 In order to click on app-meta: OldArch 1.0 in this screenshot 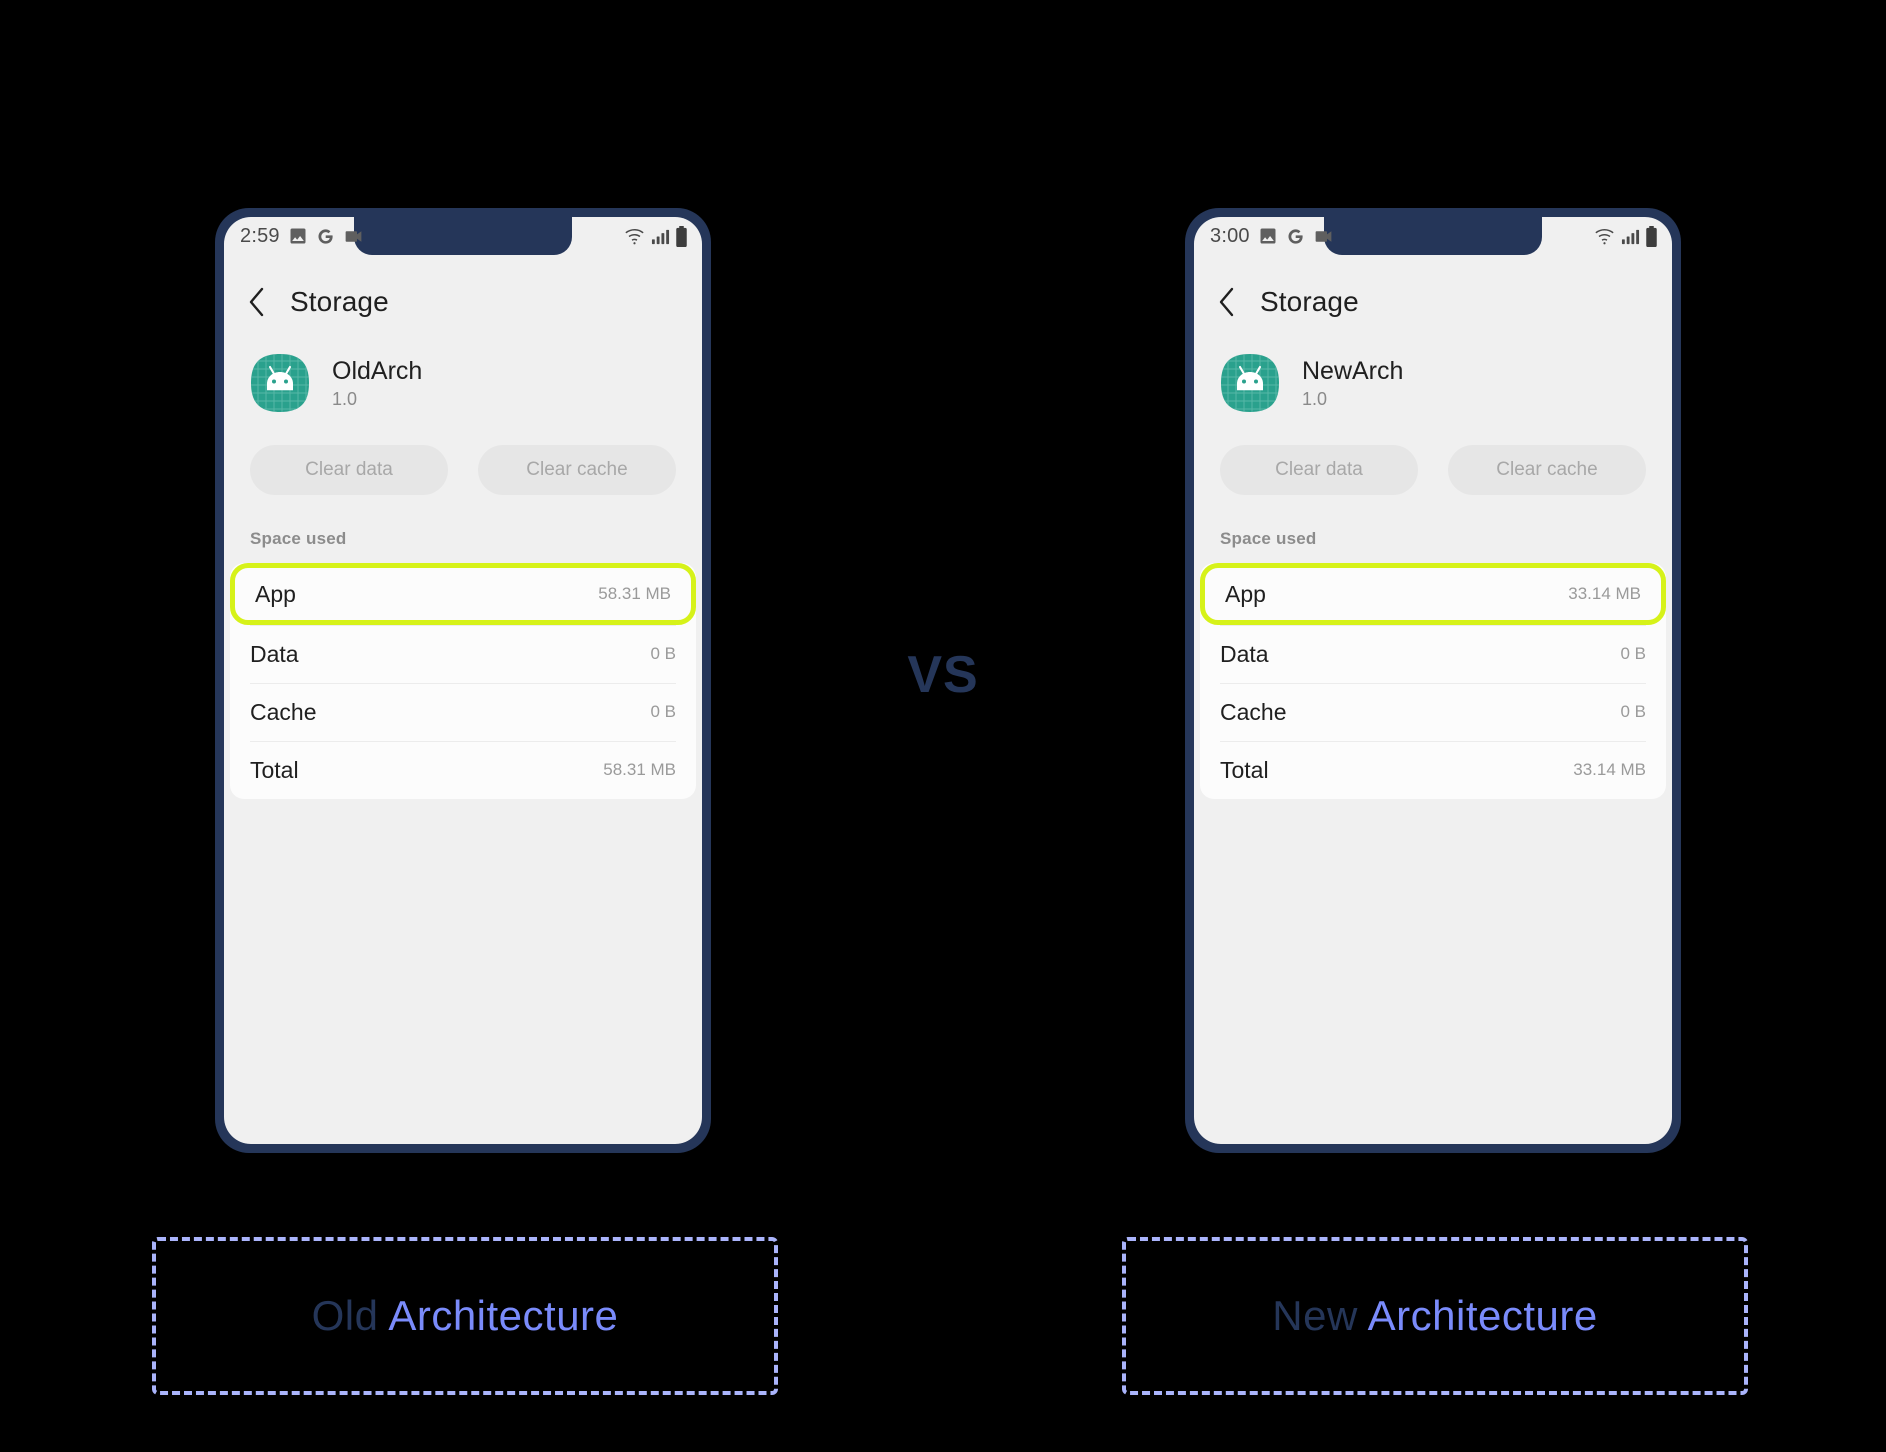, I will do `click(377, 383)`.